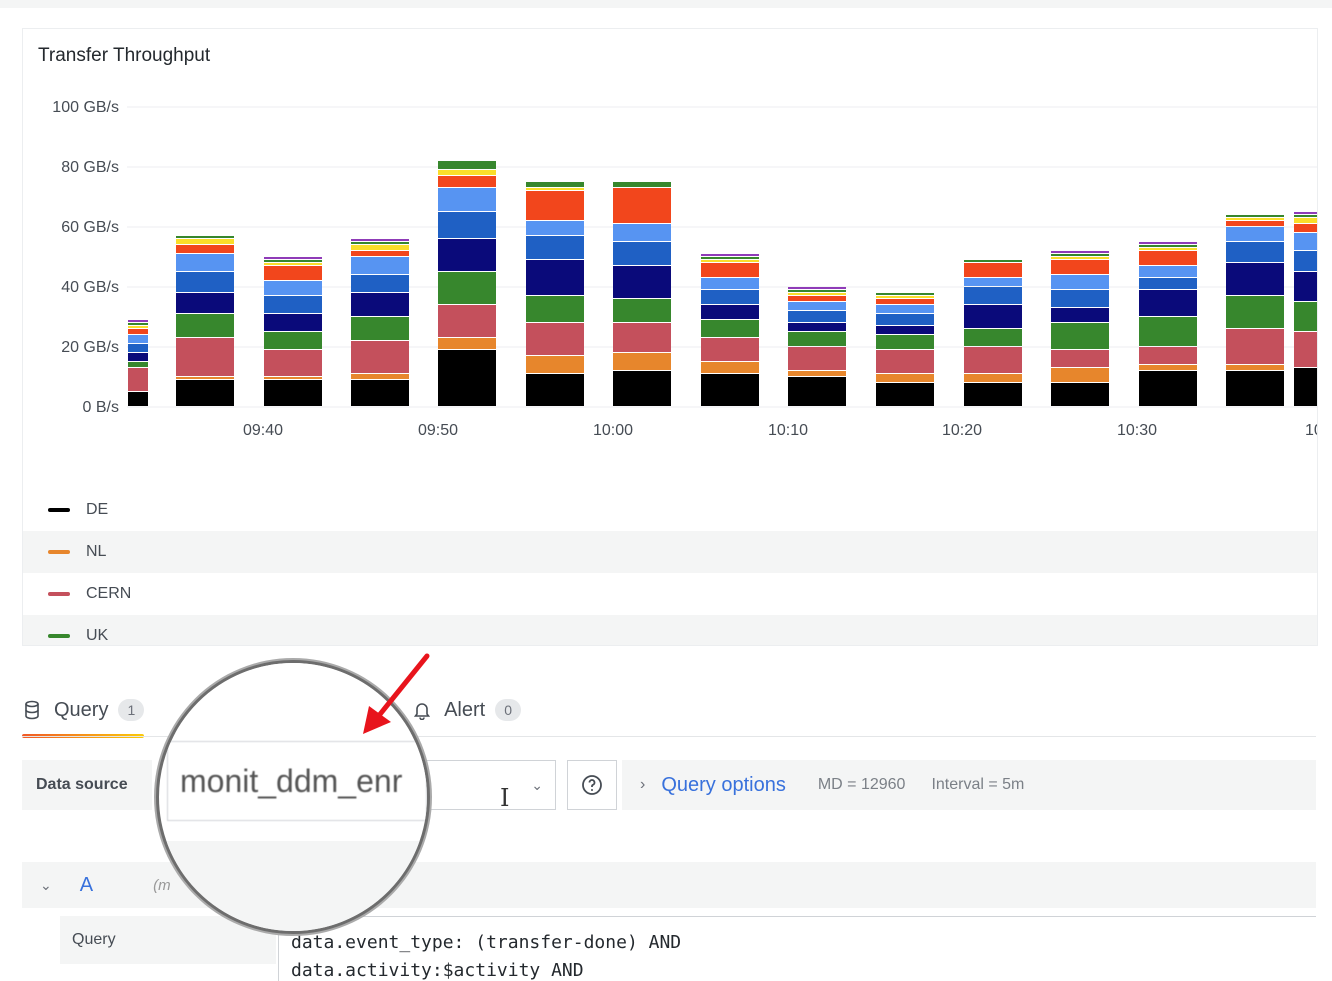 Image resolution: width=1332 pixels, height=981 pixels. Describe the element at coordinates (87, 785) in the screenshot. I see `datasource-label: Data source` at that location.